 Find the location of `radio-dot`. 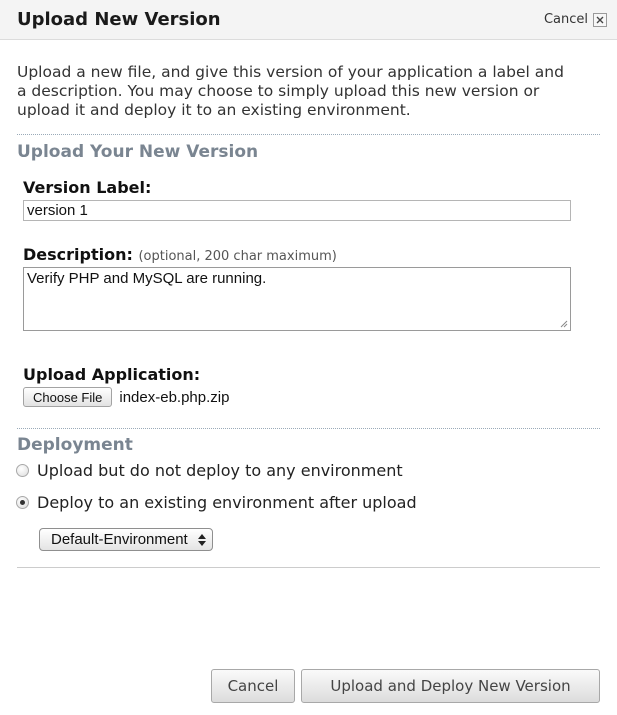

radio-dot is located at coordinates (22, 502).